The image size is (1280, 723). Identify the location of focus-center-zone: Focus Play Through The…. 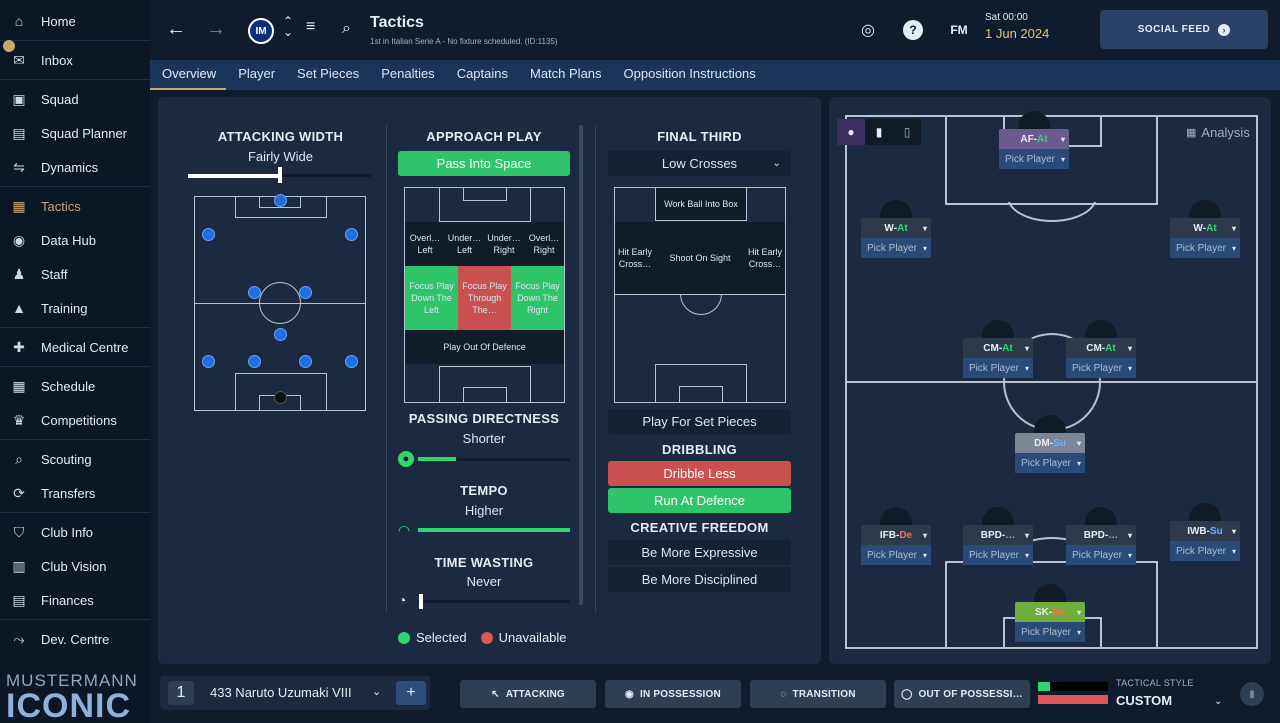
(484, 298).